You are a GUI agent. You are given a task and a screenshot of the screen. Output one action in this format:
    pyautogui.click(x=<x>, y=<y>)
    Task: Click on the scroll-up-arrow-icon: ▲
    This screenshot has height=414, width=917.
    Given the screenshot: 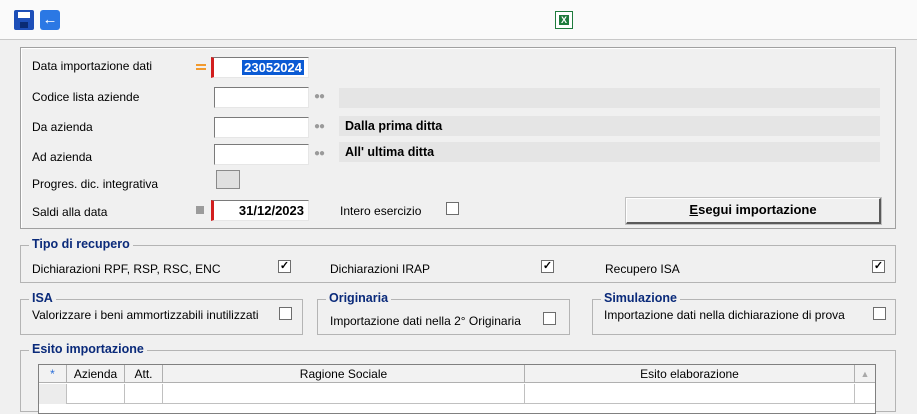 What is the action you would take?
    pyautogui.click(x=865, y=374)
    